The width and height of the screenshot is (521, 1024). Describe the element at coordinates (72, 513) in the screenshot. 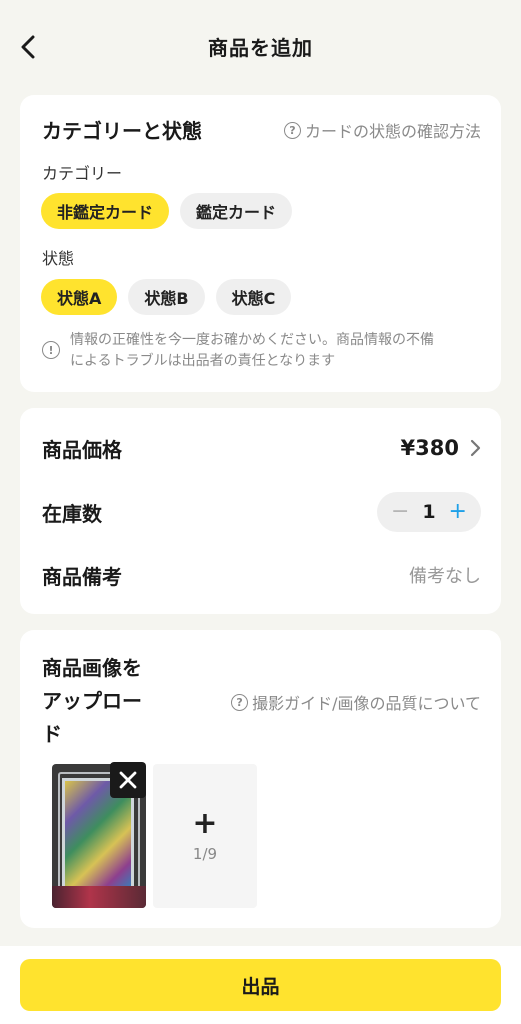

I see `stock-label: 在庫数` at that location.